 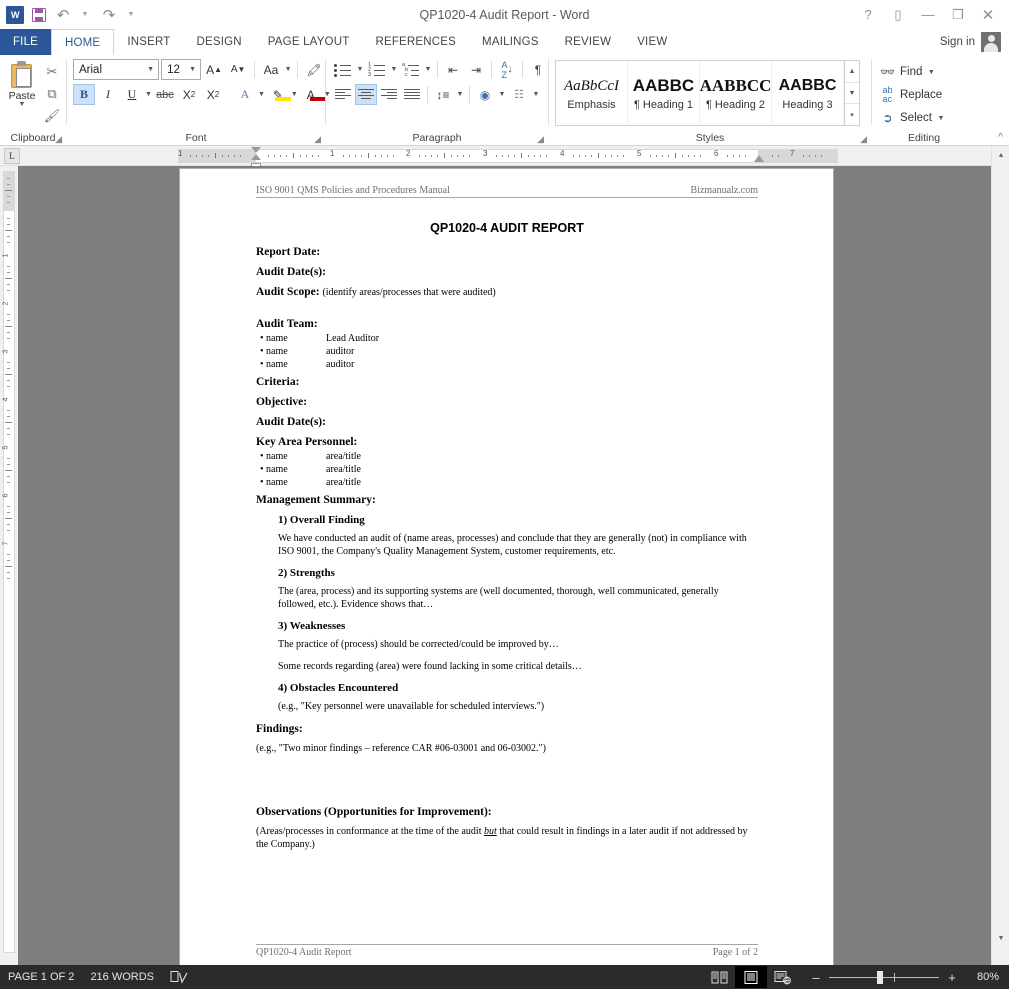 What do you see at coordinates (880, 977) in the screenshot?
I see `zoom-slider-thumb` at bounding box center [880, 977].